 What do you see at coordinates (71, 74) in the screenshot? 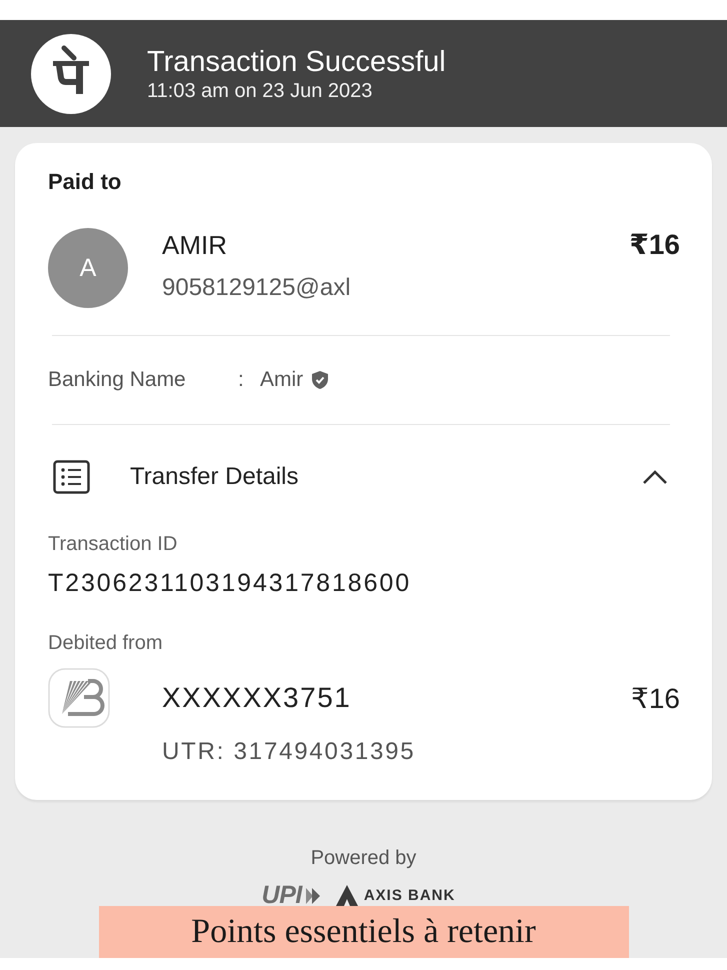
I see `logo-icon` at bounding box center [71, 74].